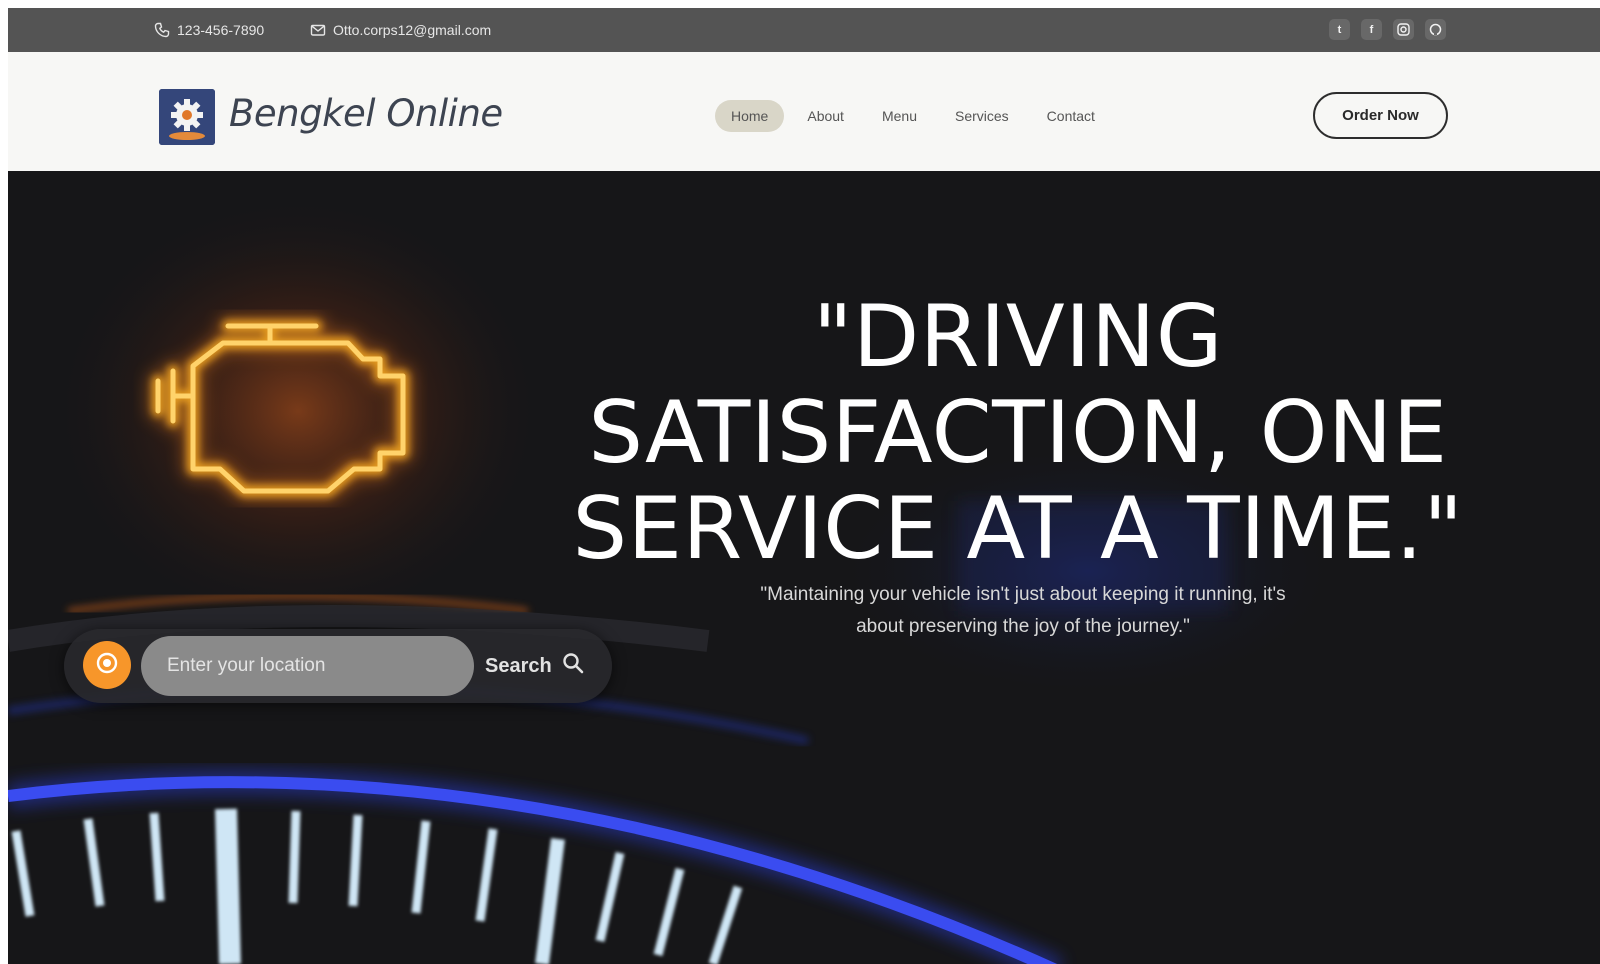 The width and height of the screenshot is (1600, 964). I want to click on email-contact: Otto.corps12@gmail.com, so click(400, 30).